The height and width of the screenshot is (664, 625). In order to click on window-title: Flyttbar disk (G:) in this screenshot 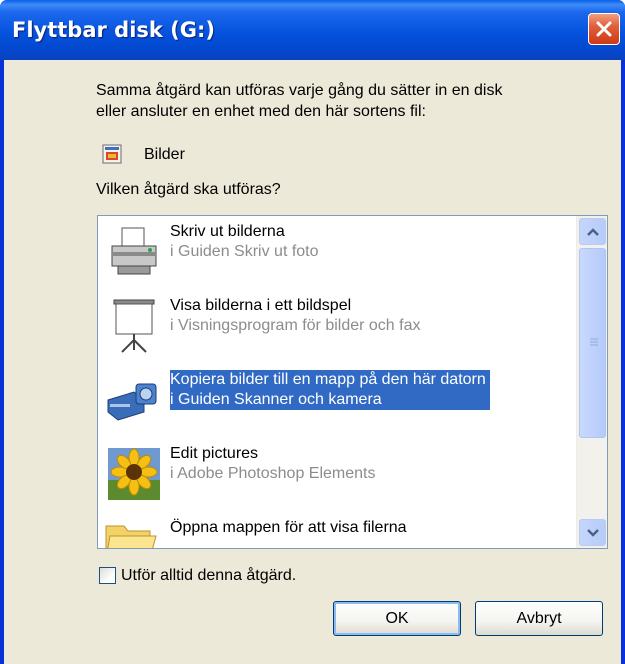, I will do `click(114, 30)`.